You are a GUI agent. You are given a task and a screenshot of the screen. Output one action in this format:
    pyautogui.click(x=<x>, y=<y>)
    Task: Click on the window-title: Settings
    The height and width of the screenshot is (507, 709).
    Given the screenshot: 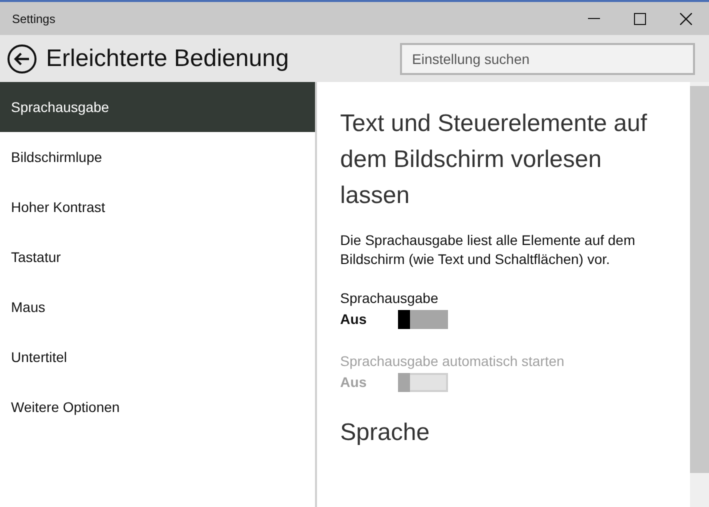 What is the action you would take?
    pyautogui.click(x=34, y=19)
    